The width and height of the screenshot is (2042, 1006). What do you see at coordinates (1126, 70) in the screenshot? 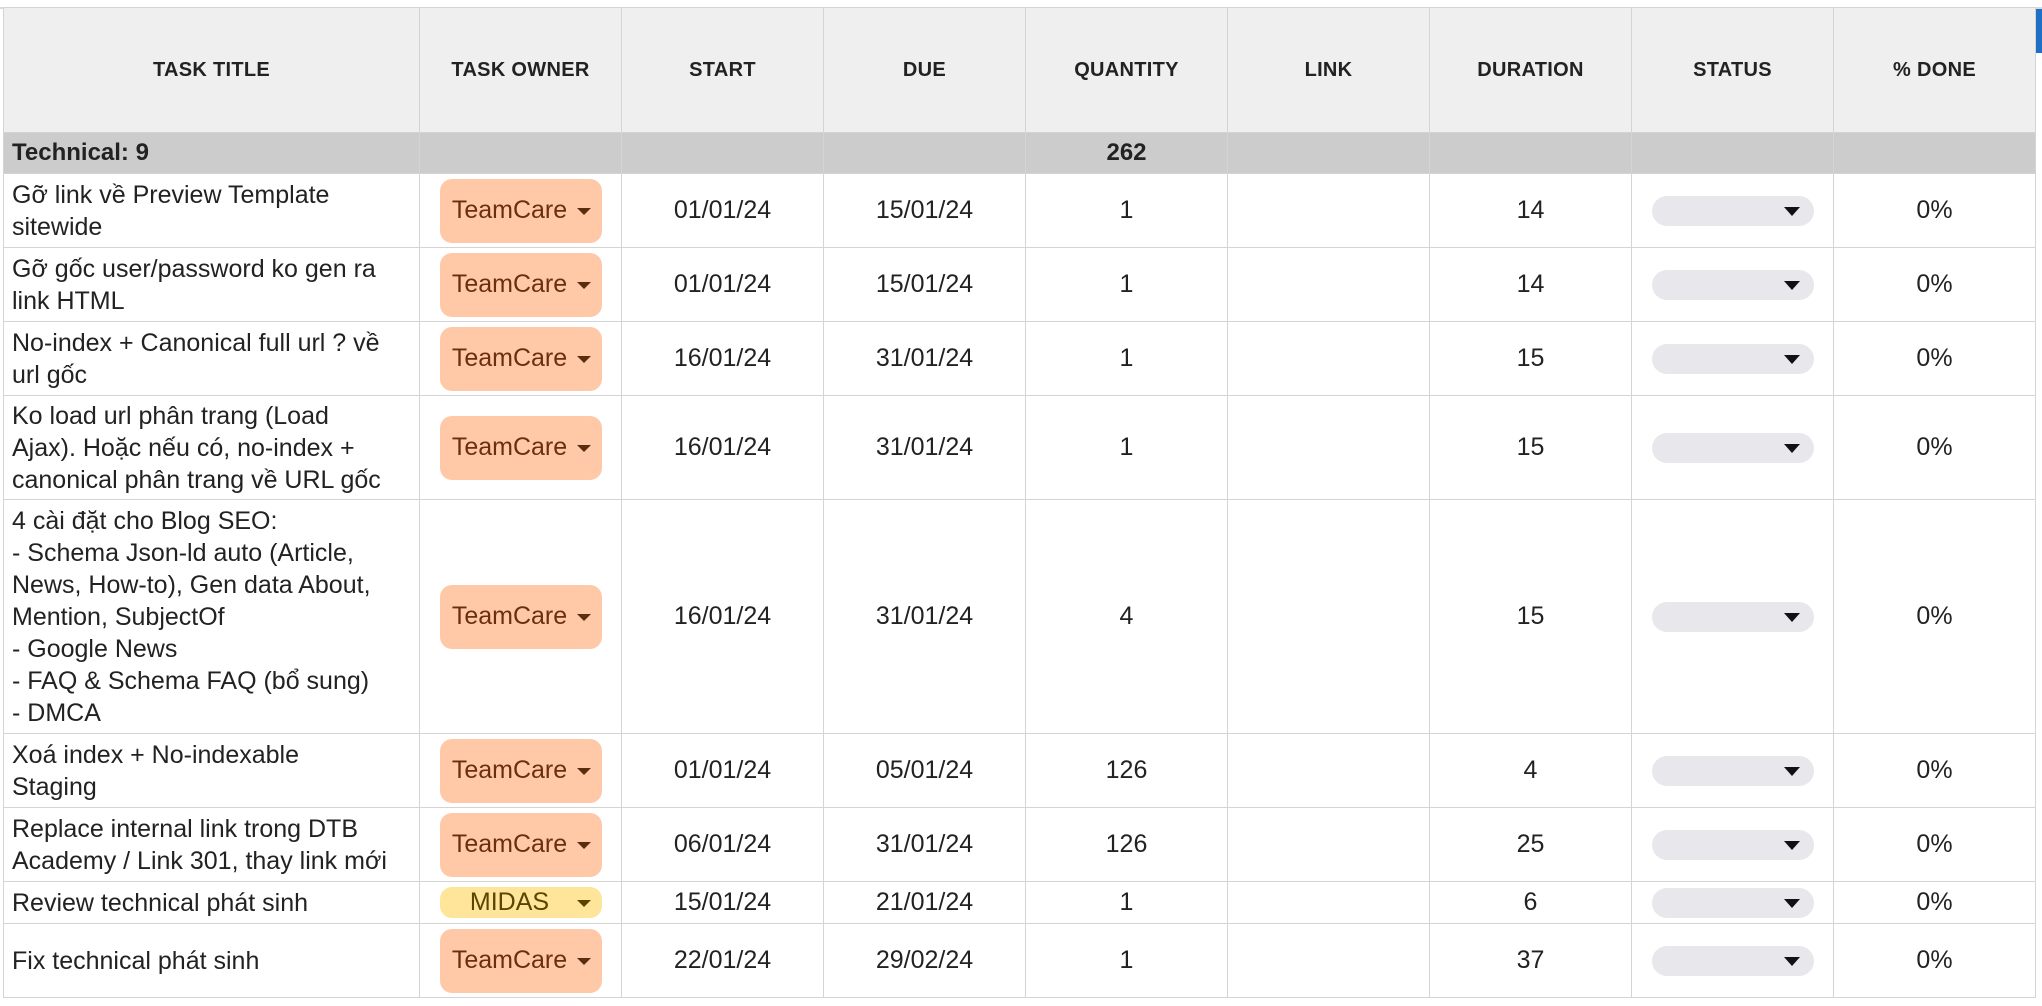
I see `header-quantity: QUANTITY` at bounding box center [1126, 70].